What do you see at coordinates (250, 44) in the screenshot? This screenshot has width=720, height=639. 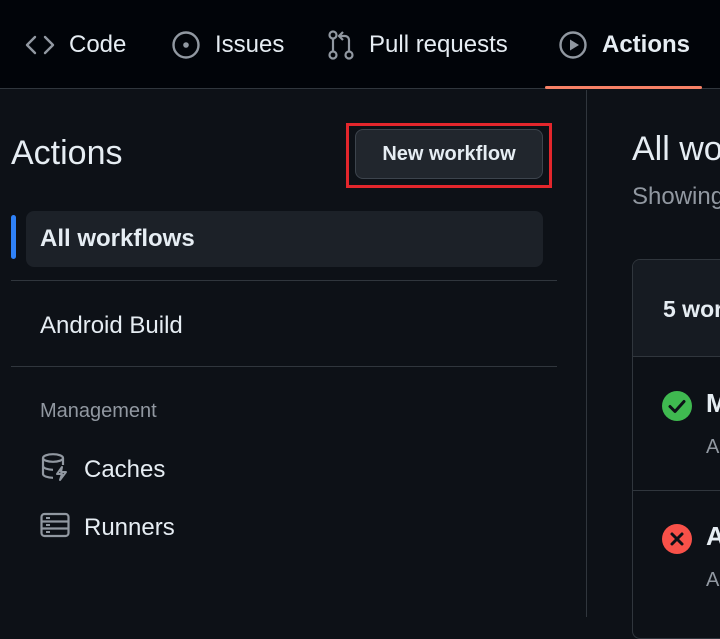 I see `tab-issues-label: Issues` at bounding box center [250, 44].